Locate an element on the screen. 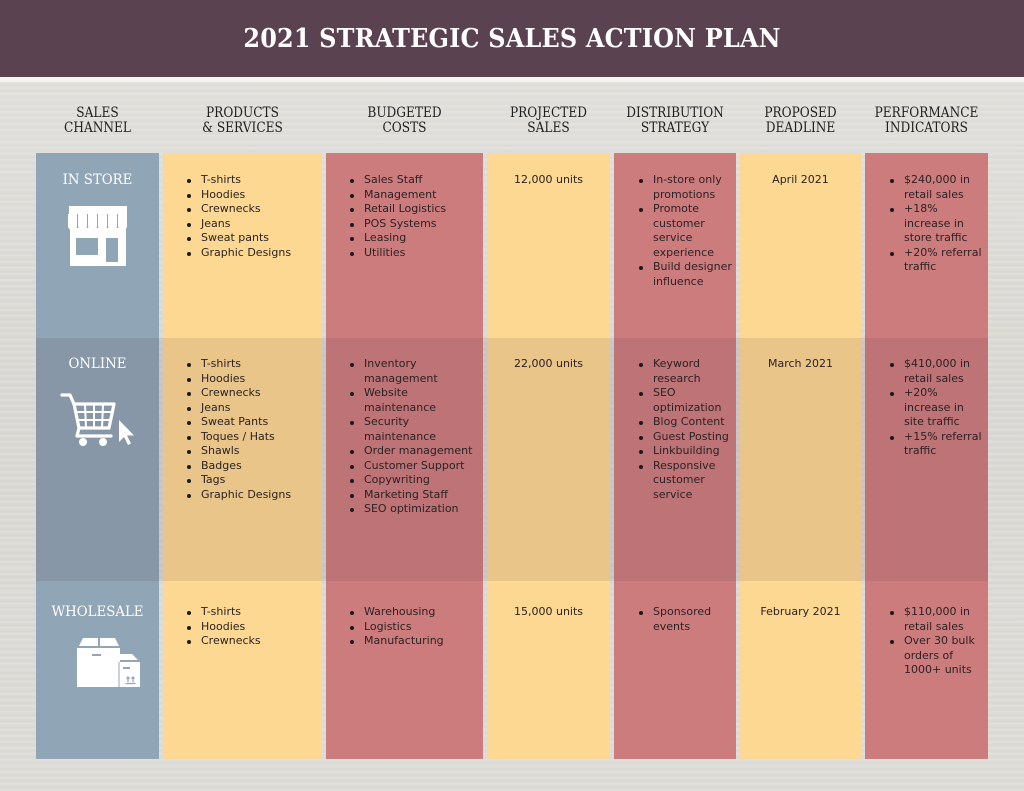 This screenshot has height=791, width=1024. list-item: Sweat Pants is located at coordinates (253, 422).